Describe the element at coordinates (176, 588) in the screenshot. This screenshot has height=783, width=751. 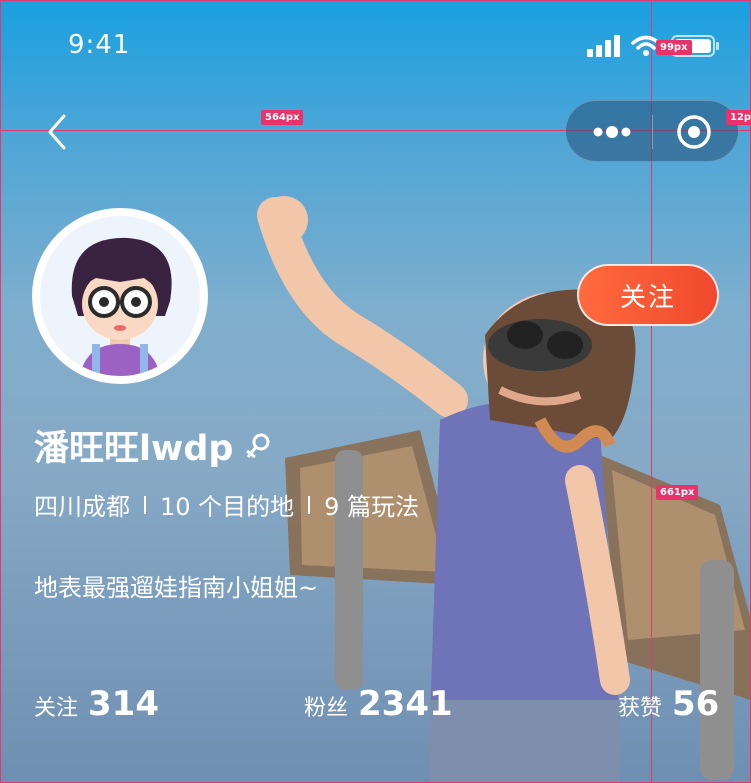
I see `profile-bio: 地表最强遛娃指南小姐姐~` at that location.